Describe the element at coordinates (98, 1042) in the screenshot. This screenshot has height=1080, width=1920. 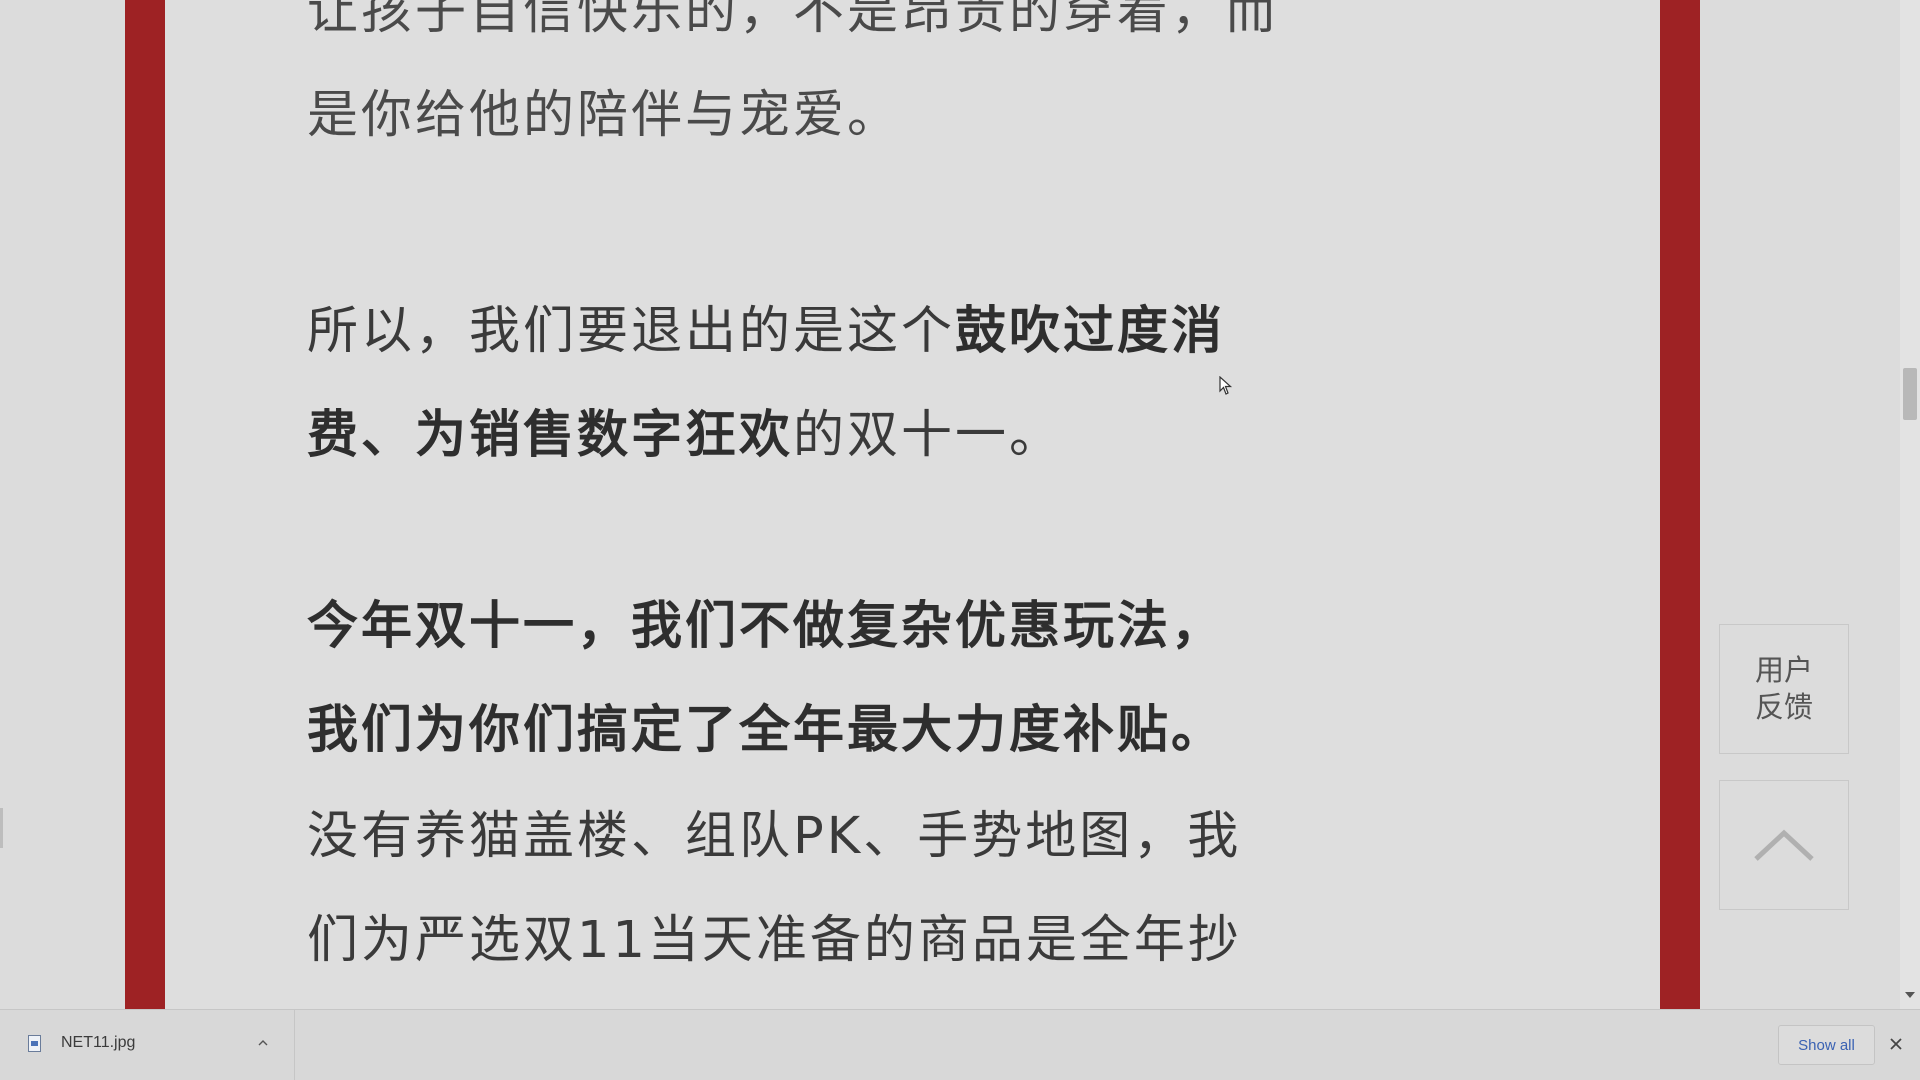
I see `download-file-name: NET11.jpg` at that location.